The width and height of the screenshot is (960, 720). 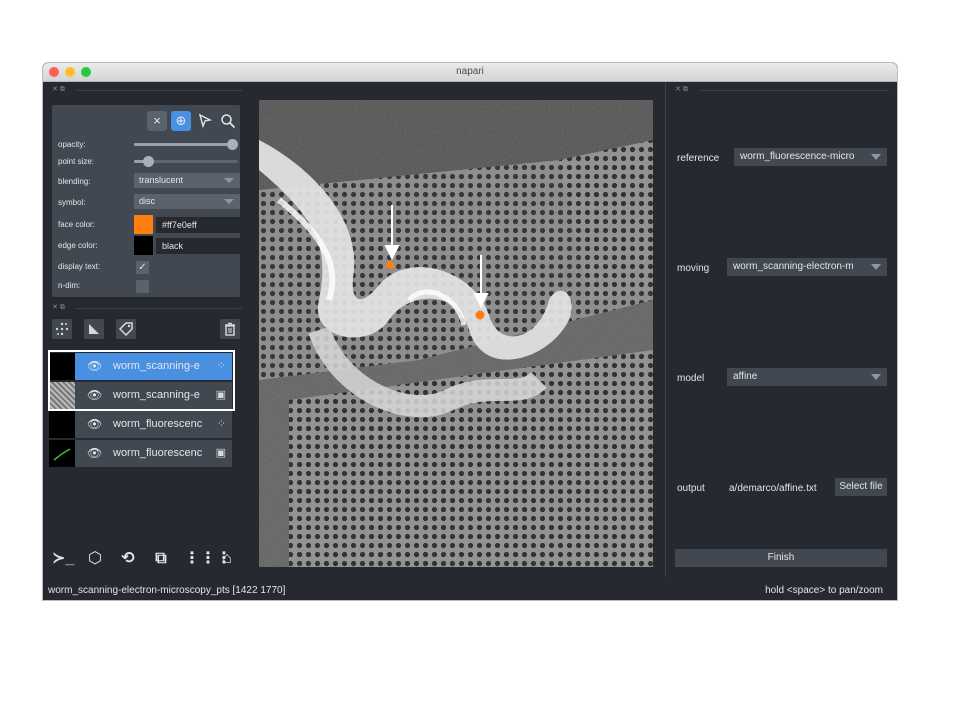 What do you see at coordinates (187, 201) in the screenshot?
I see `symbol-select: disc` at bounding box center [187, 201].